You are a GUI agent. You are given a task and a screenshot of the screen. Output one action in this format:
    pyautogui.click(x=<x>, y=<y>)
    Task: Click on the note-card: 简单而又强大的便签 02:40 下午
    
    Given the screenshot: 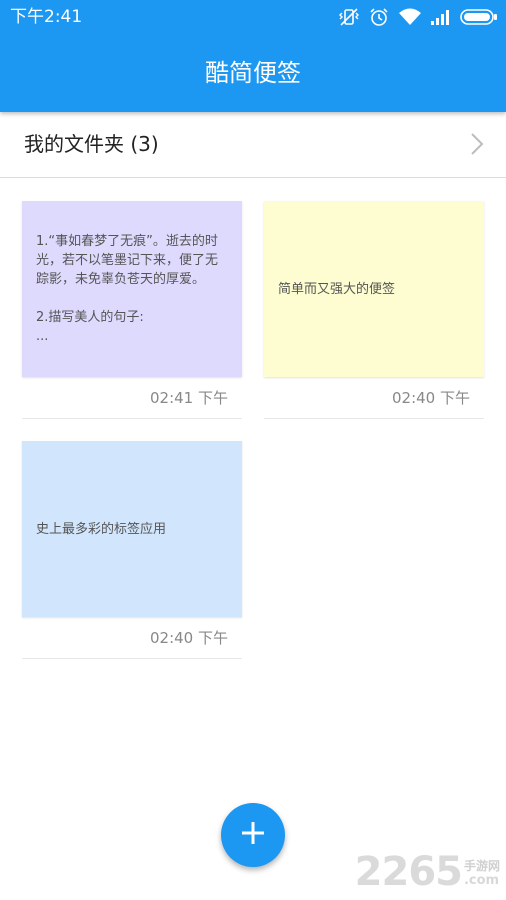 What is the action you would take?
    pyautogui.click(x=374, y=310)
    